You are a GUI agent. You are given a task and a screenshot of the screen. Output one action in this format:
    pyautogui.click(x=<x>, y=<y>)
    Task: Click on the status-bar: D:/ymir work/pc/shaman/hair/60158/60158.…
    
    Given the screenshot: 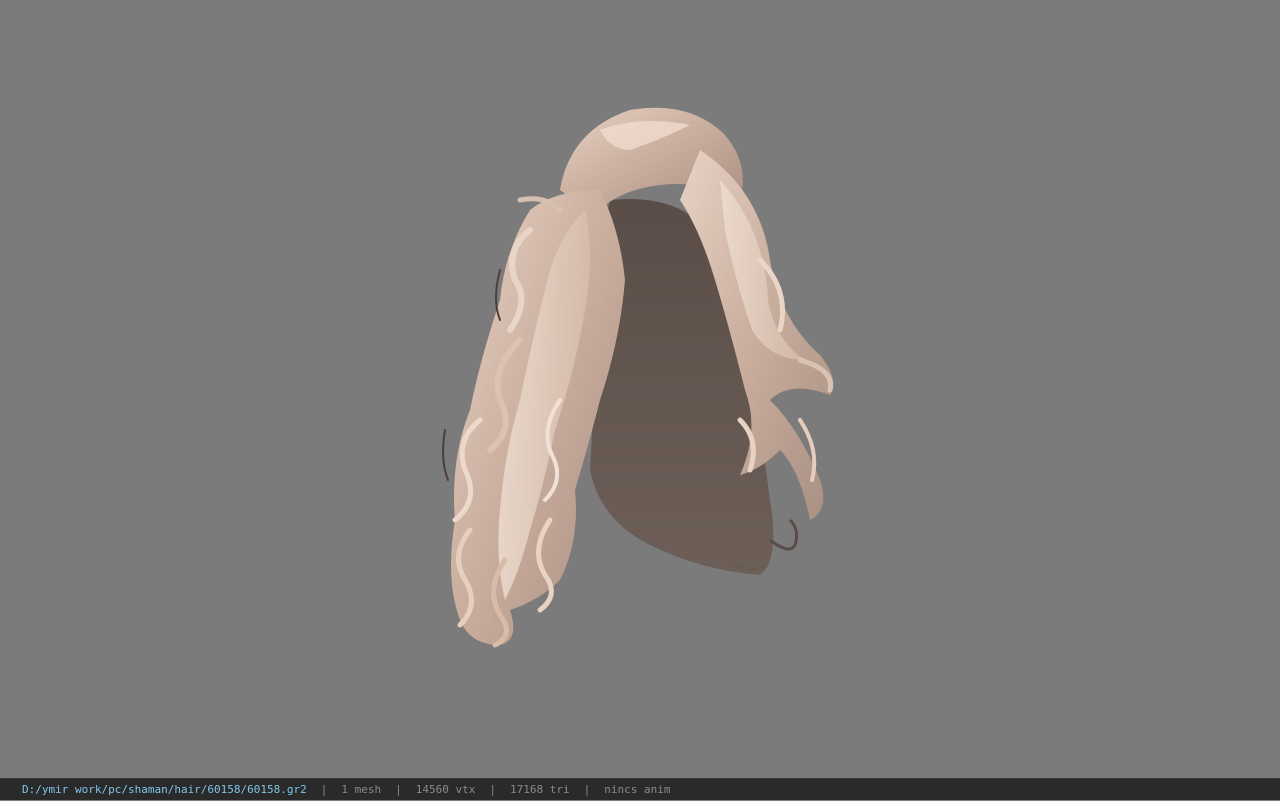 What is the action you would take?
    pyautogui.click(x=640, y=789)
    